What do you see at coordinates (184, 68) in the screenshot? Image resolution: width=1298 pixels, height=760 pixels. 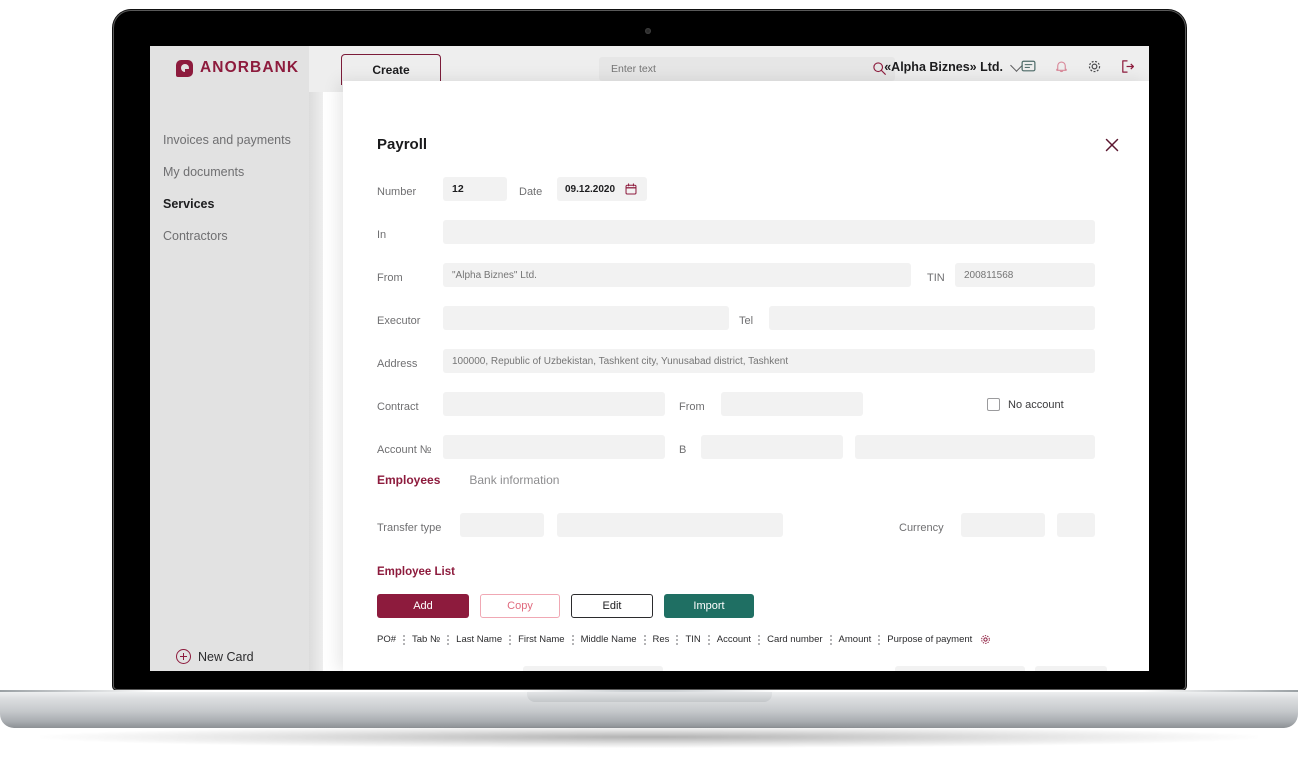 I see `anorbank-logo-icon` at bounding box center [184, 68].